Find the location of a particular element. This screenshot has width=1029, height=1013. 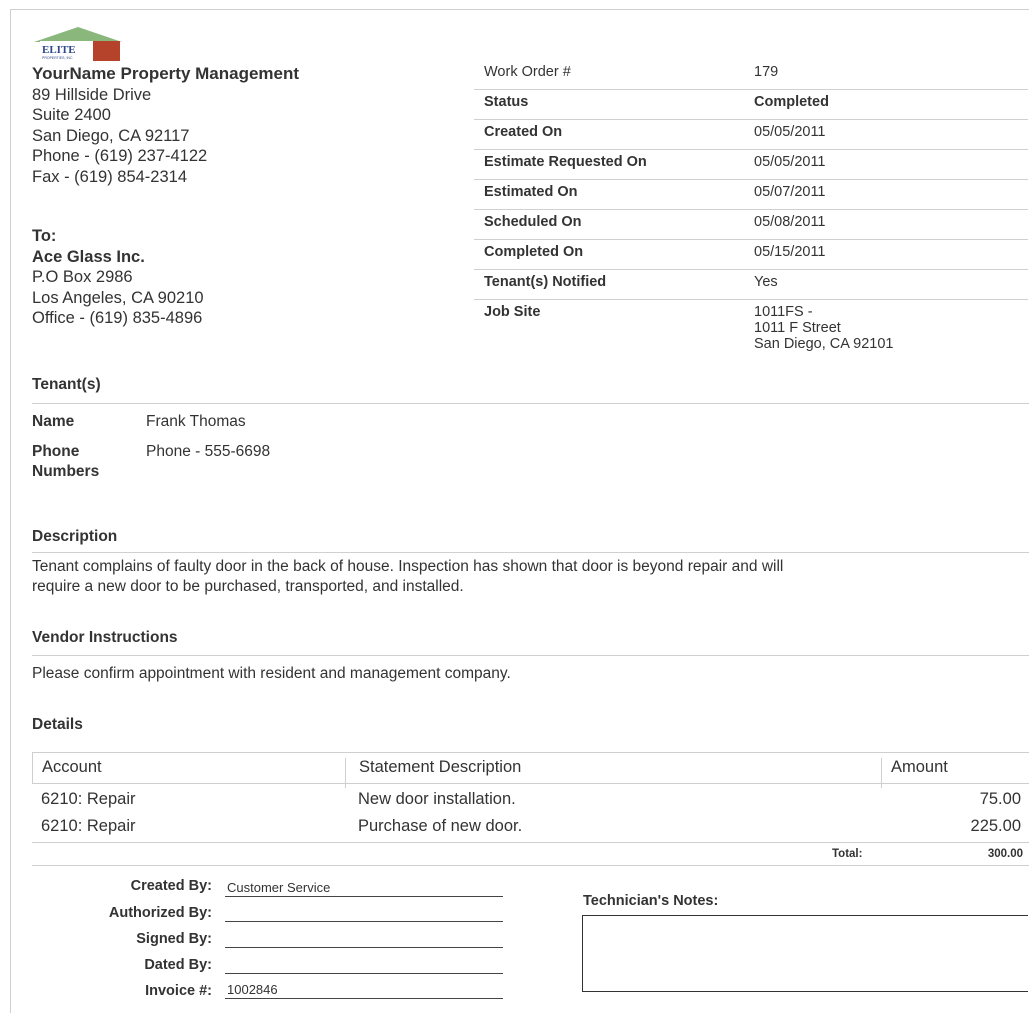

logo-graphic: ELITE PROPERTIES, INC is located at coordinates (78, 44).